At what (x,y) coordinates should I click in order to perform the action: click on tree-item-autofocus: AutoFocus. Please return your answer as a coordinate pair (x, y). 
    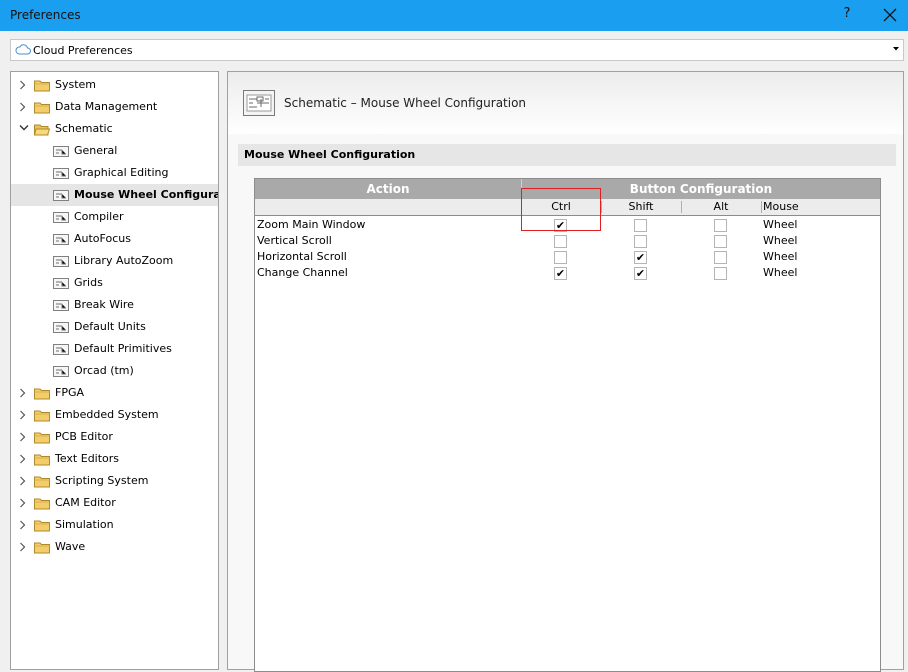
    Looking at the image, I should click on (114, 239).